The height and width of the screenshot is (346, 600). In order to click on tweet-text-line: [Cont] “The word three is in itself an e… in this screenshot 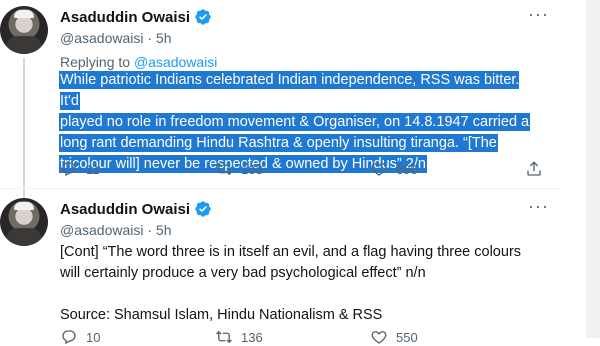, I will do `click(291, 252)`.